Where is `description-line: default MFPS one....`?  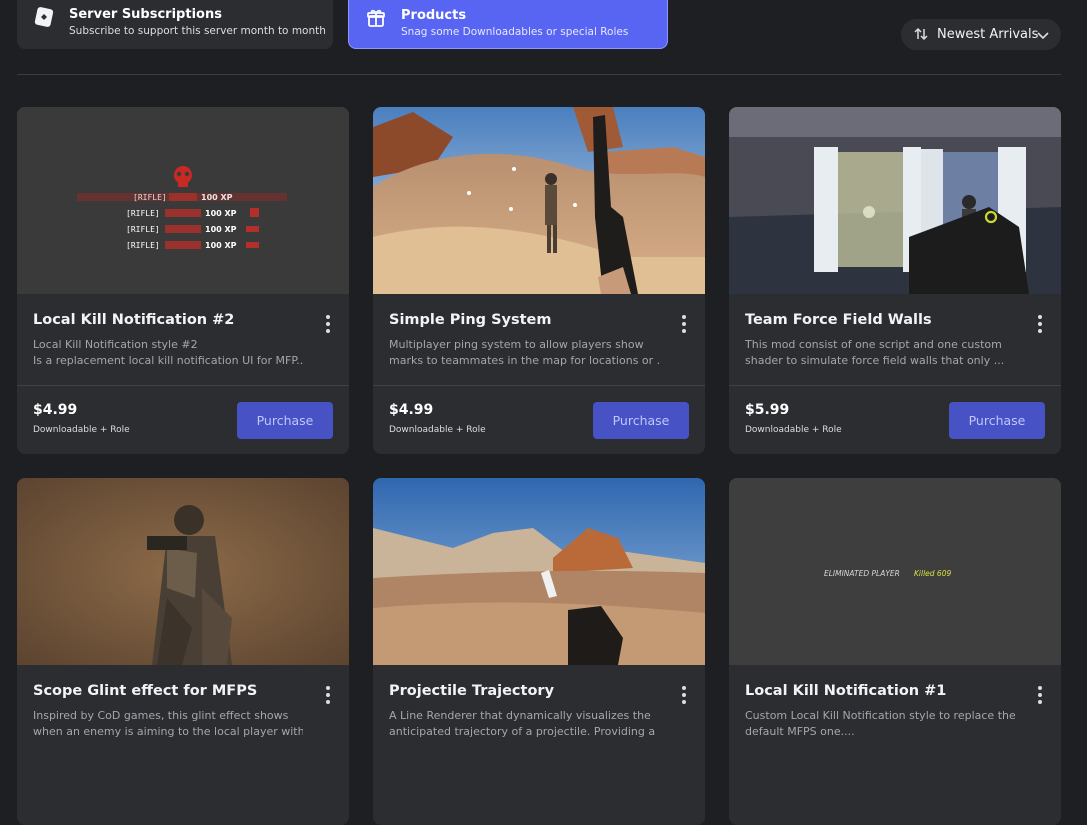 description-line: default MFPS one.... is located at coordinates (800, 731).